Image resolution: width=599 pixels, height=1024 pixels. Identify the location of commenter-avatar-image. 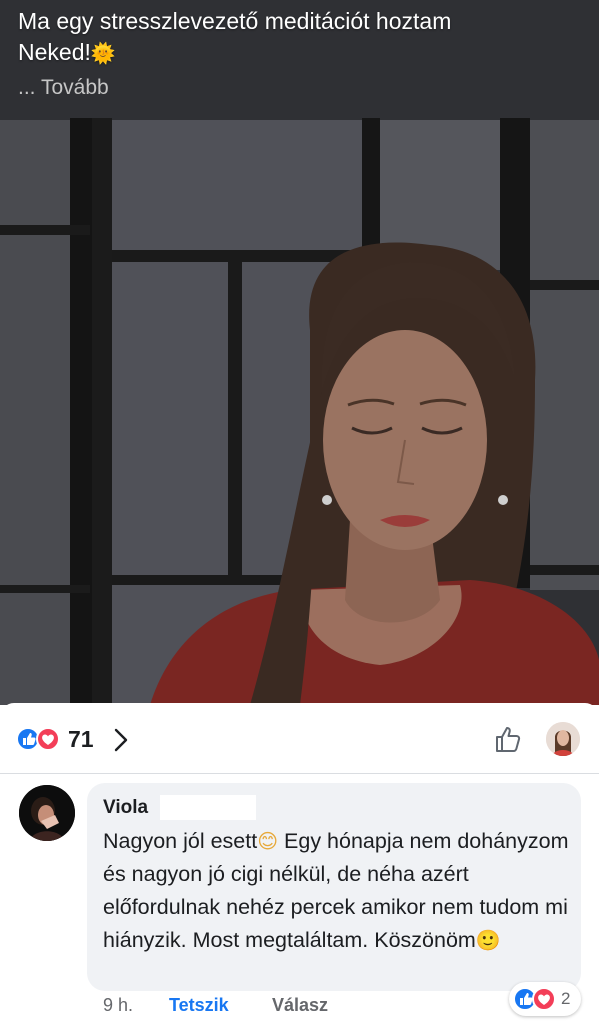
(47, 813).